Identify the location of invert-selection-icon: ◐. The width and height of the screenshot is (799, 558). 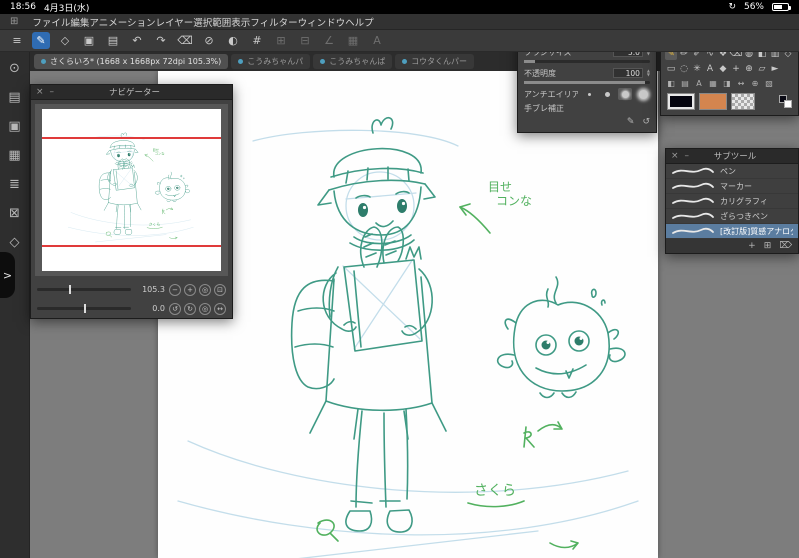
(233, 40).